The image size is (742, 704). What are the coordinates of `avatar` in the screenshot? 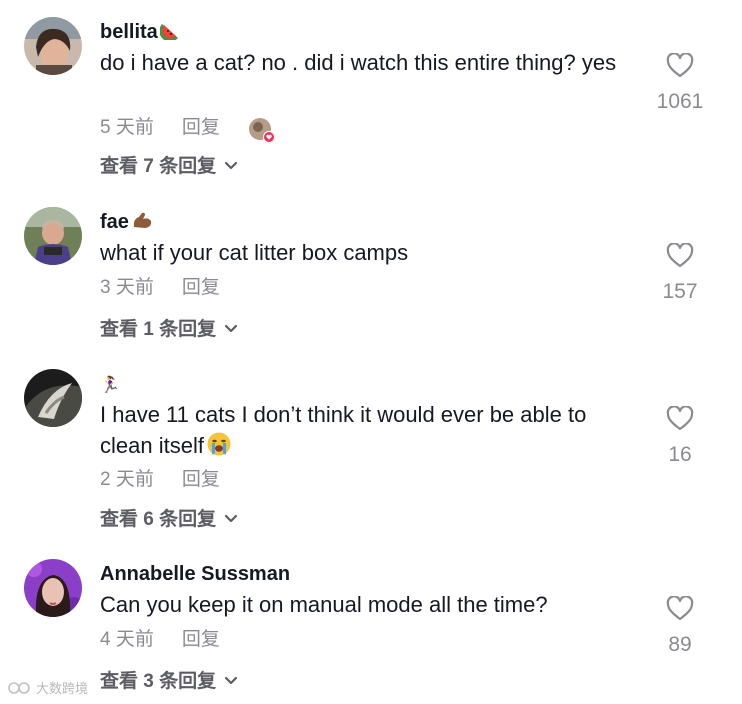 It's located at (53, 588).